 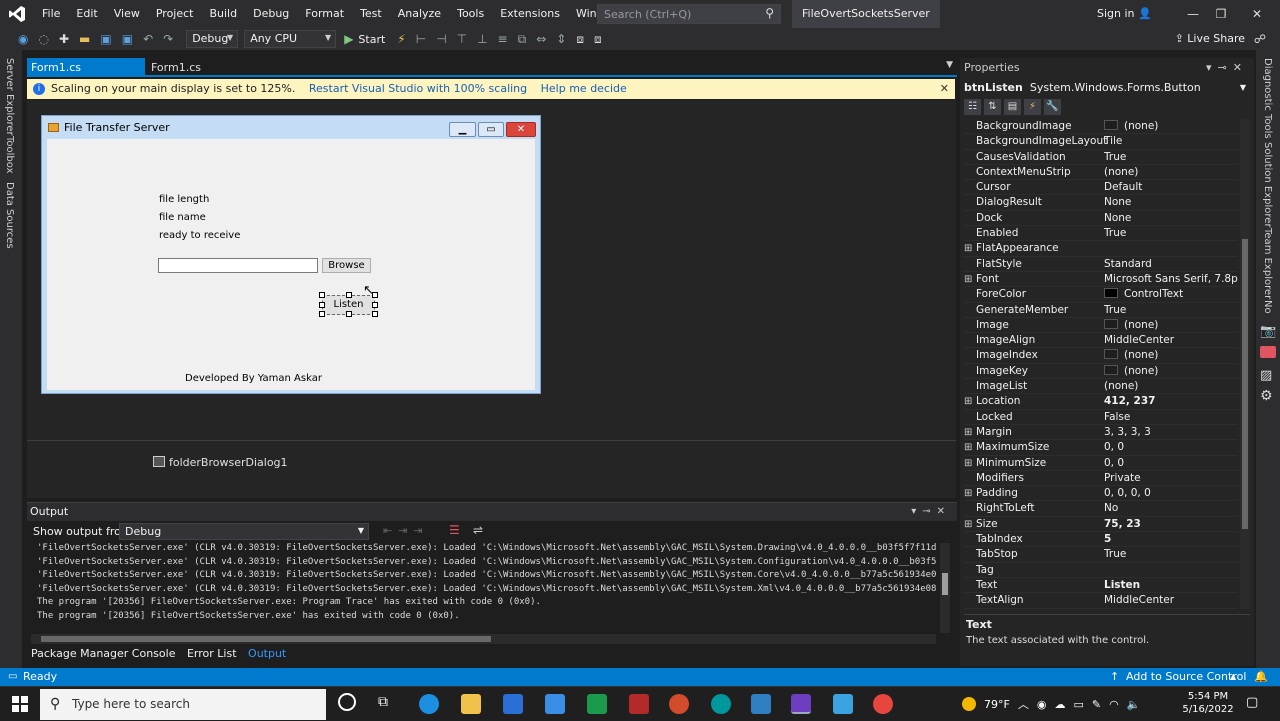 I want to click on camera-icon: 📷, so click(x=1268, y=331).